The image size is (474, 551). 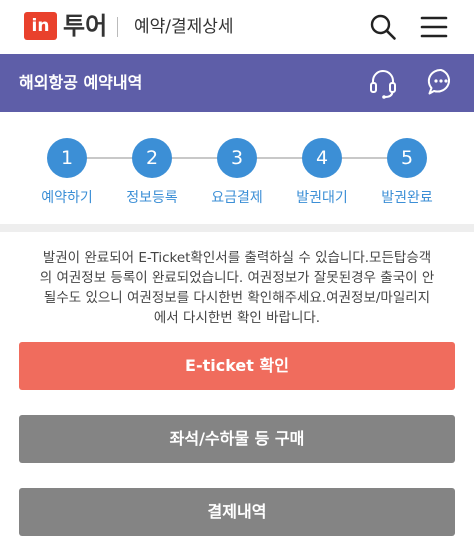 I want to click on step-4: 4 발권대기, so click(x=322, y=173).